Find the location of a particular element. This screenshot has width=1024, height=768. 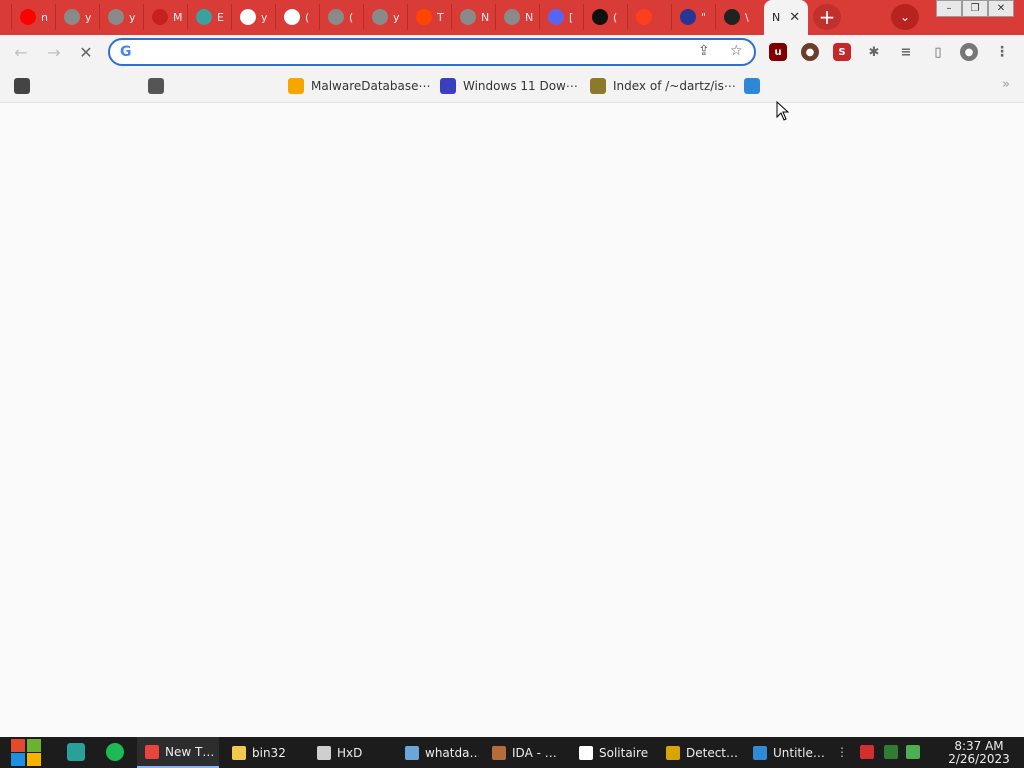

tab: " is located at coordinates (692, 17).